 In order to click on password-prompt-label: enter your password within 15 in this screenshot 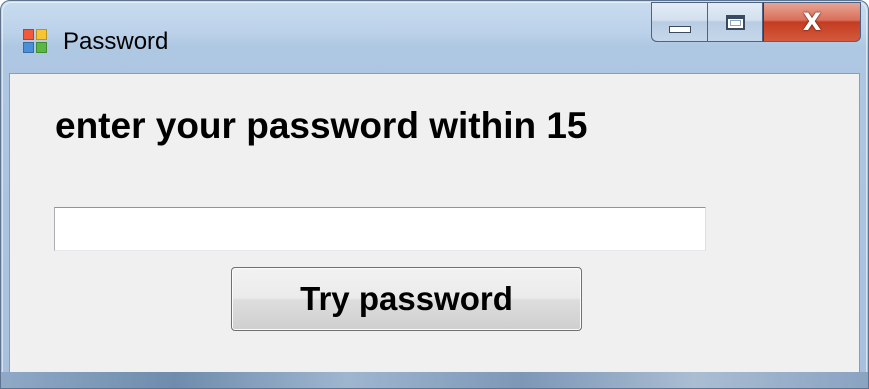, I will do `click(321, 125)`.